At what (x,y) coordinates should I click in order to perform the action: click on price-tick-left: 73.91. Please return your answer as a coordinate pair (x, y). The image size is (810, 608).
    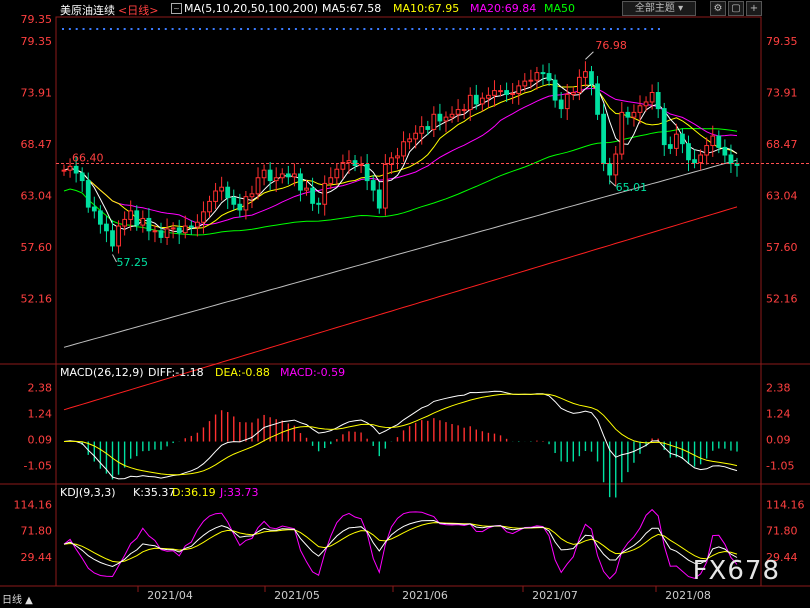
    Looking at the image, I should click on (37, 92).